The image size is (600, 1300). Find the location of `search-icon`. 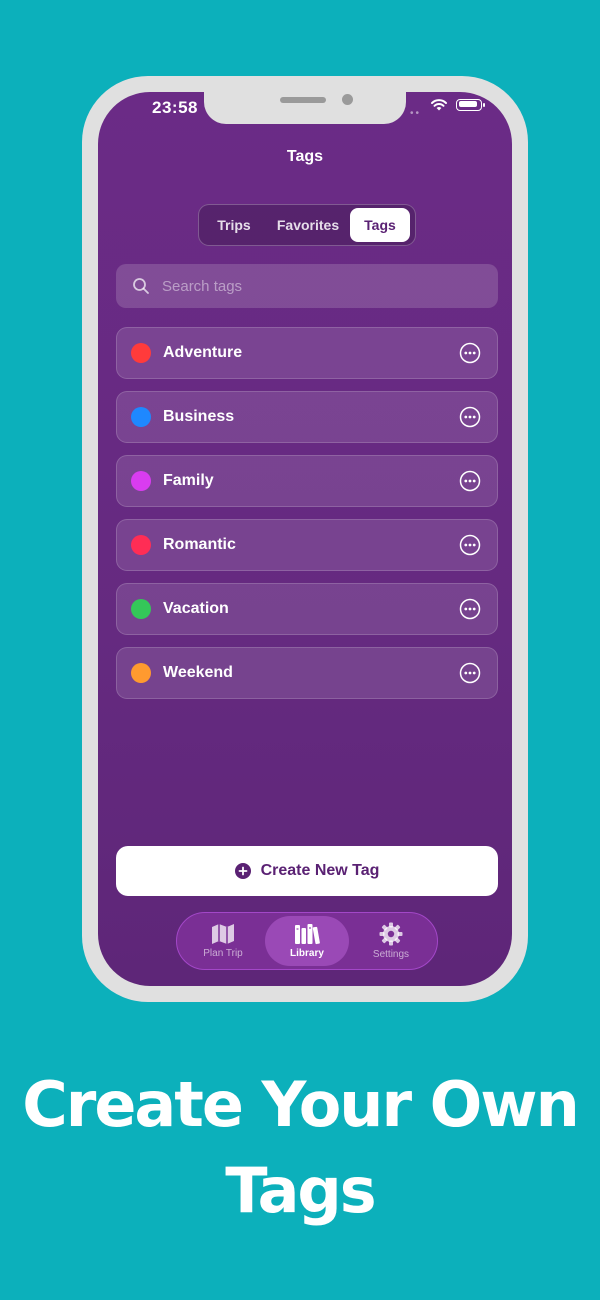

search-icon is located at coordinates (141, 286).